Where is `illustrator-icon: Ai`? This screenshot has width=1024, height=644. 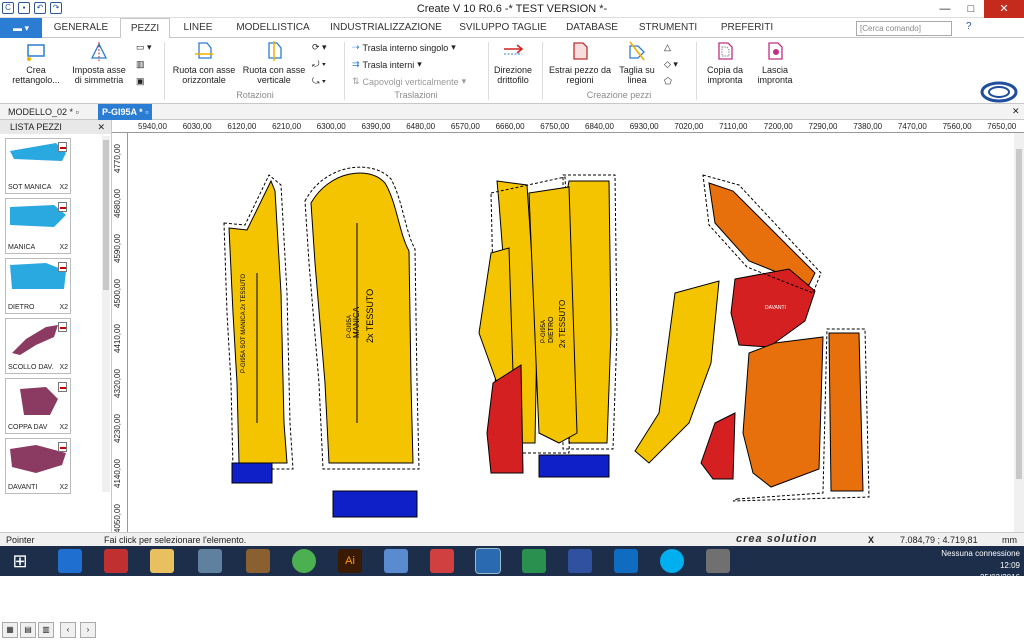 illustrator-icon: Ai is located at coordinates (350, 561).